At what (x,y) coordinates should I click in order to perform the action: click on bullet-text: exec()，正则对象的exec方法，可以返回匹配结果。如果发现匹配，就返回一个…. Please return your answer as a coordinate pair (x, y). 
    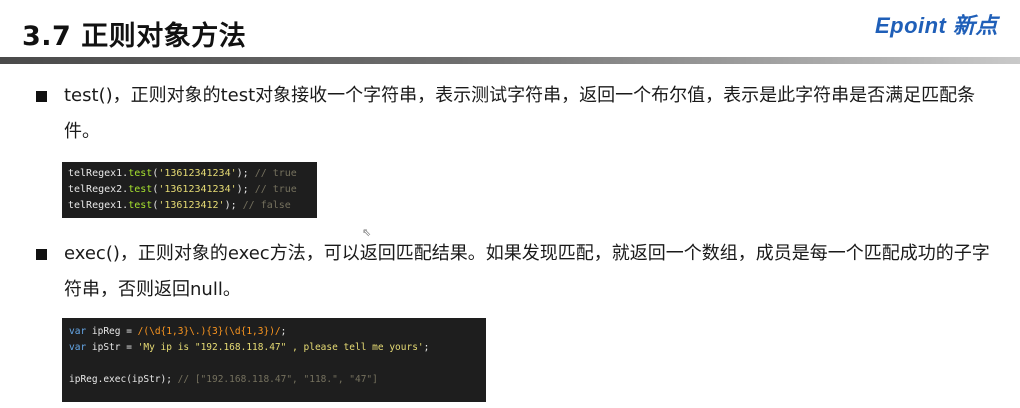
    Looking at the image, I should click on (527, 271).